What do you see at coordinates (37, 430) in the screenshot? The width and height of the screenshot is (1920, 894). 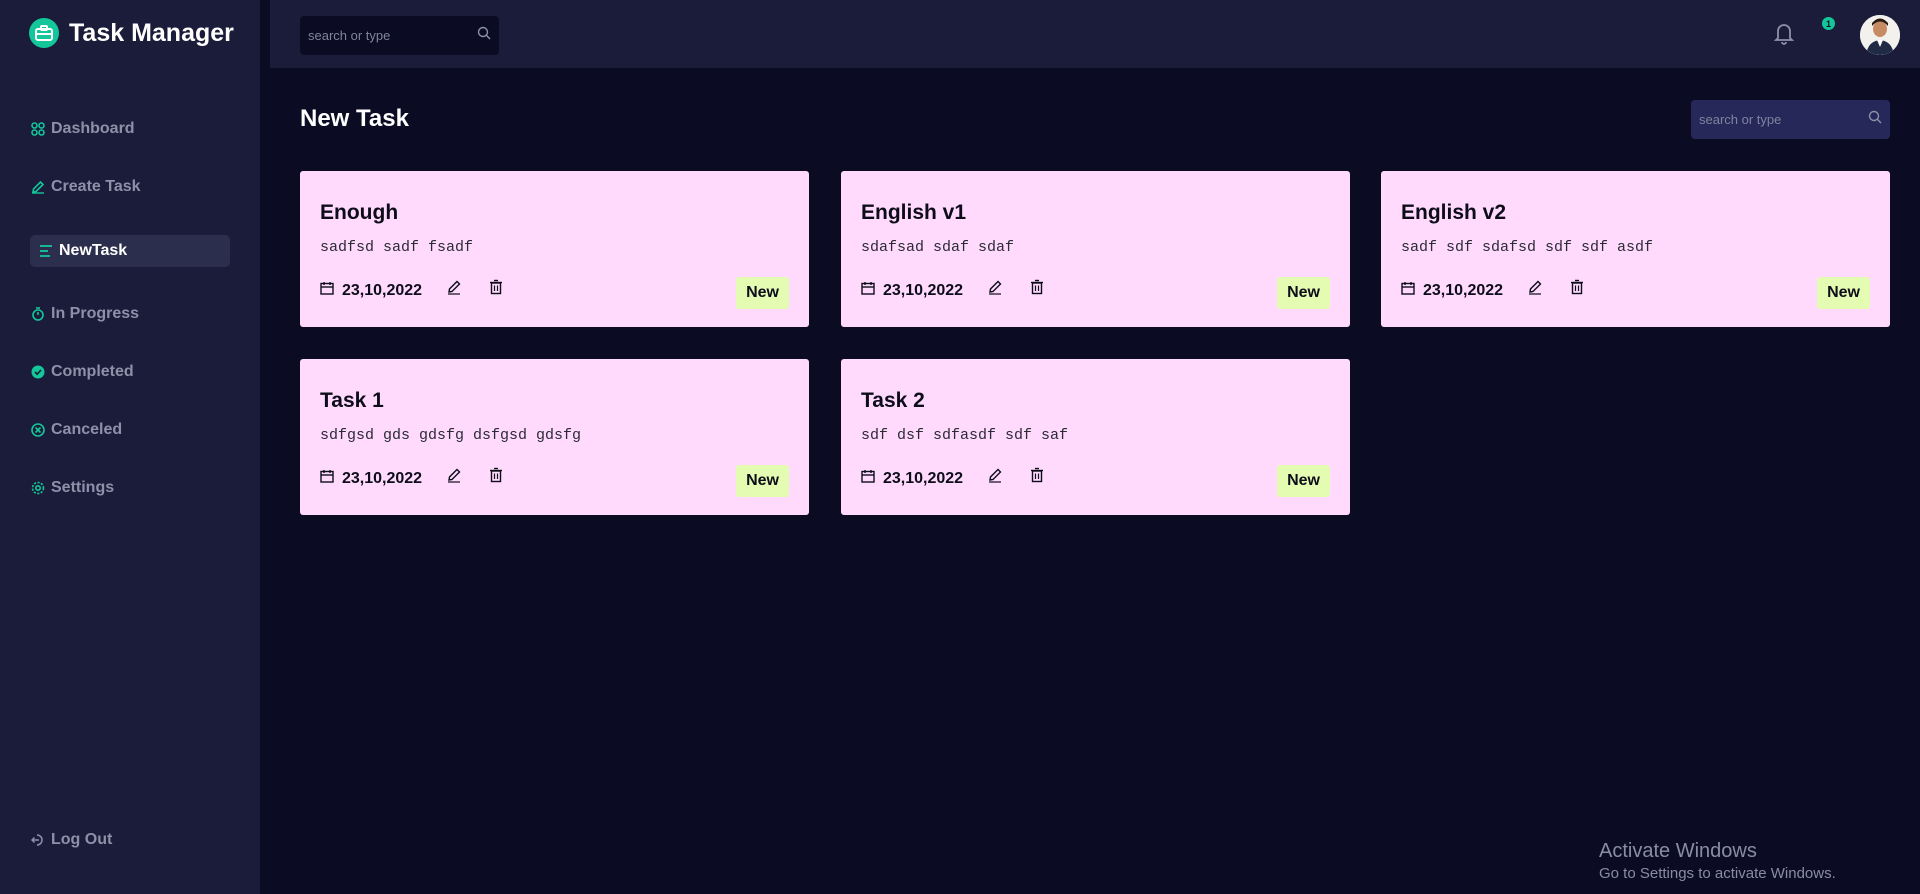 I see `x-circle-icon` at bounding box center [37, 430].